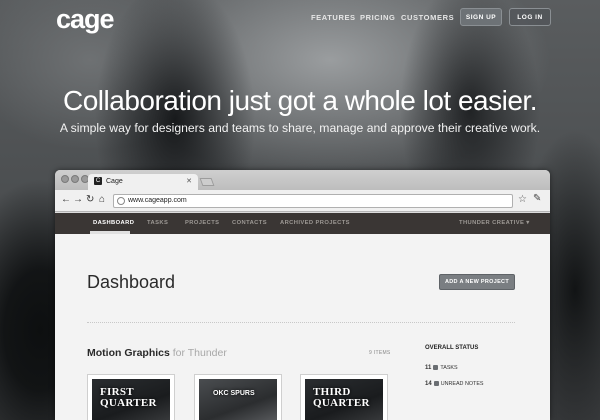 The height and width of the screenshot is (420, 600). What do you see at coordinates (428, 384) in the screenshot?
I see `notes-count: 14` at bounding box center [428, 384].